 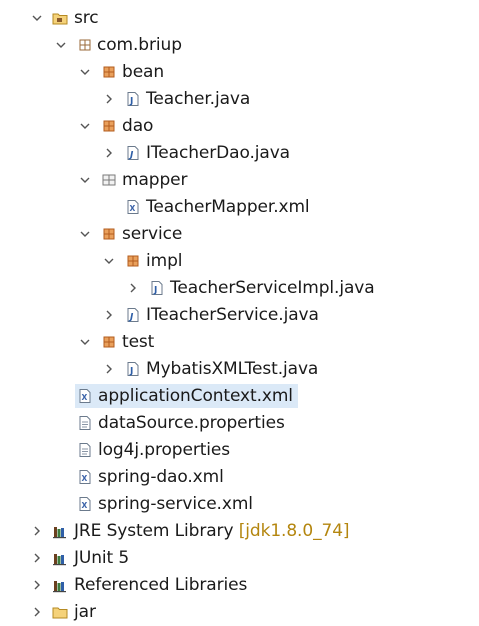 What do you see at coordinates (239, 72) in the screenshot?
I see `tree-row-bean: bean` at bounding box center [239, 72].